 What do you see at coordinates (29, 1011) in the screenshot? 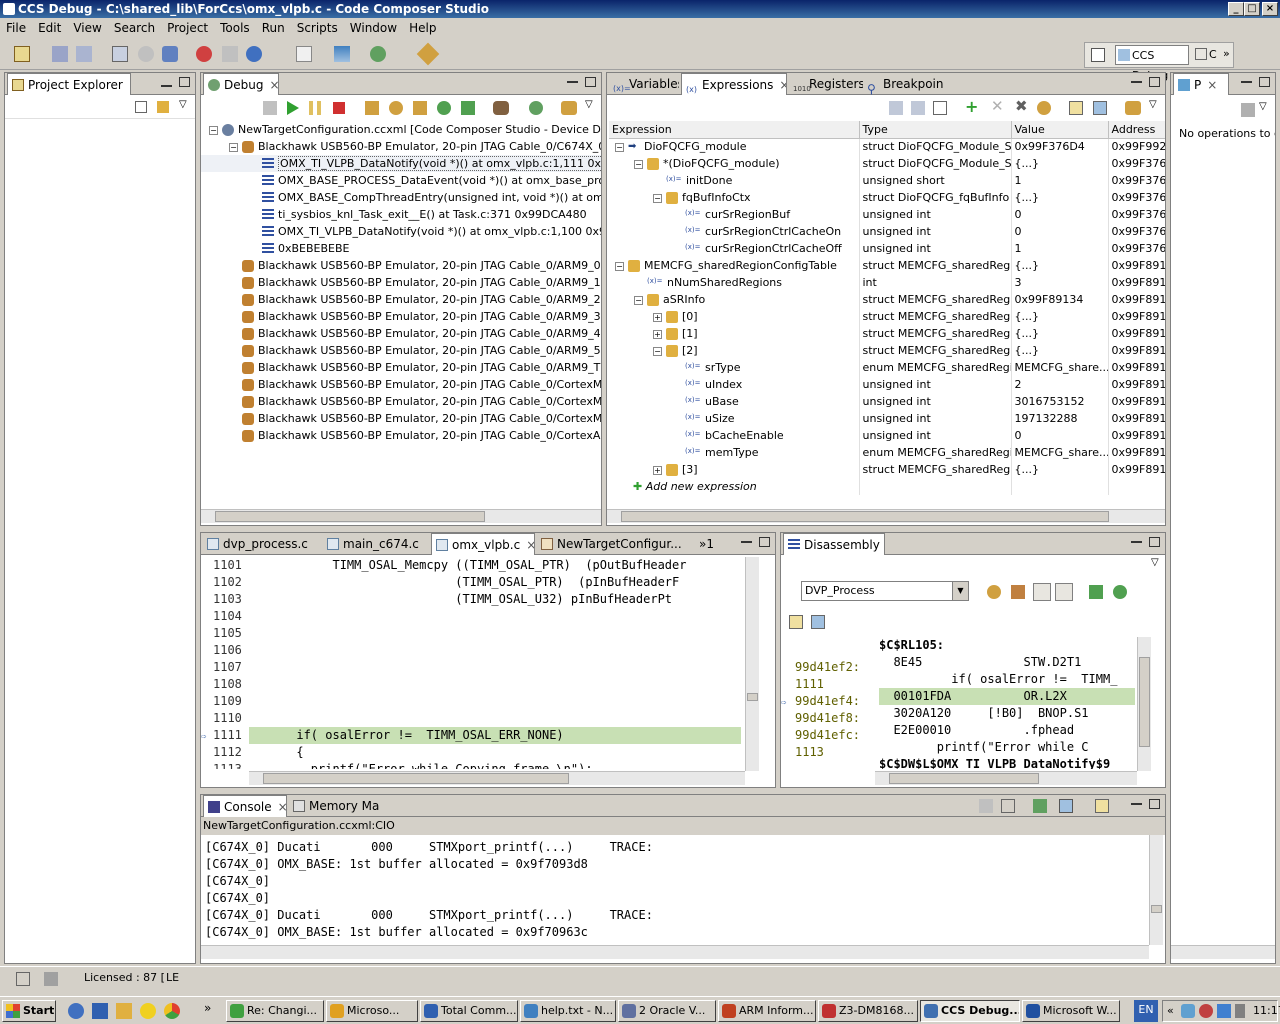
I see `start-button: Start` at bounding box center [29, 1011].